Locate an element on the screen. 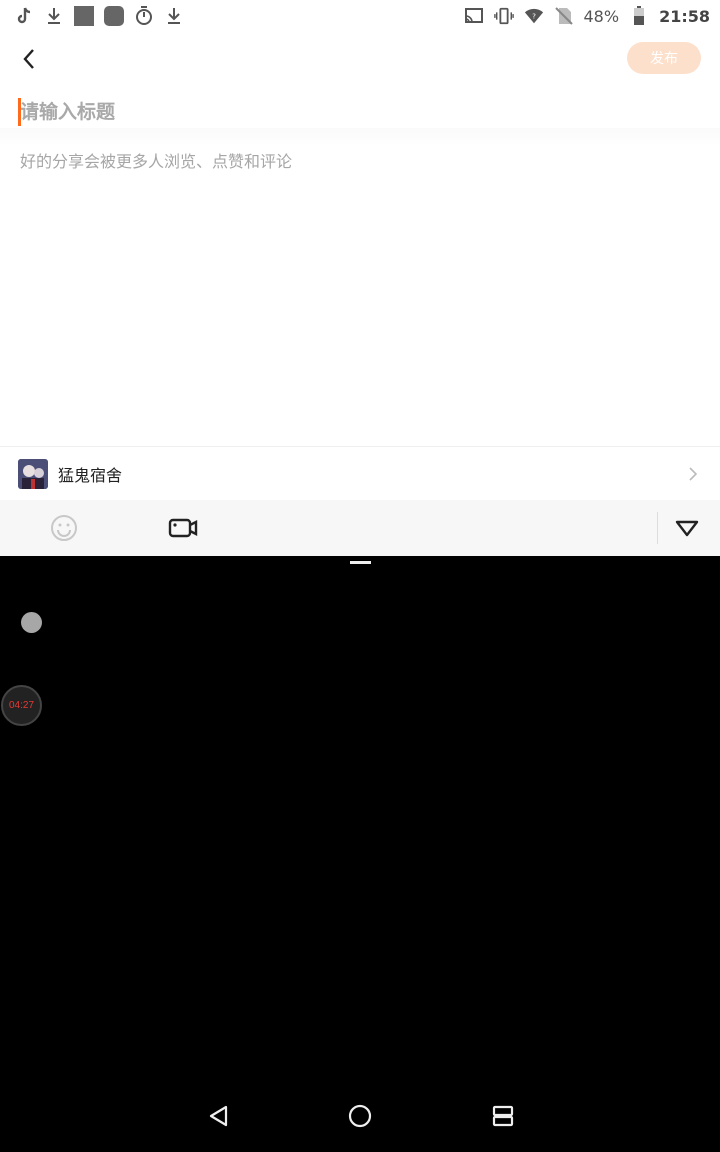  back-arrow-icon is located at coordinates (28, 59).